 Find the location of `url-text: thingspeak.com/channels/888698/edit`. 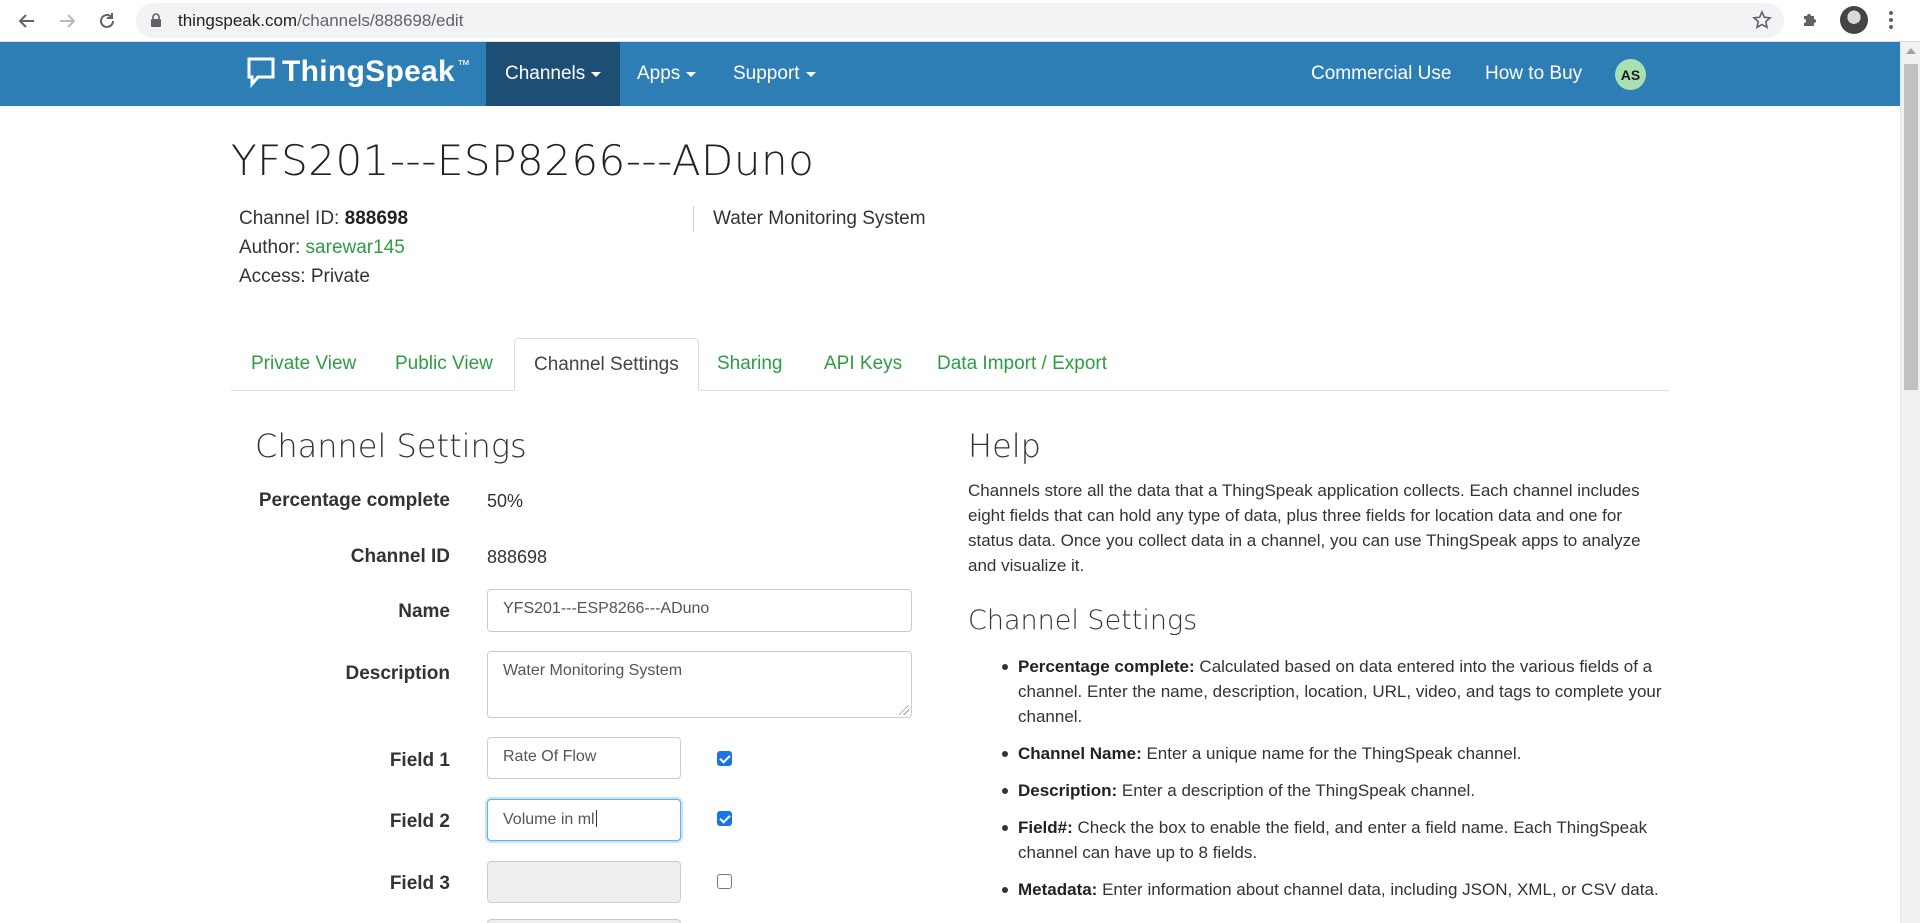

url-text: thingspeak.com/channels/888698/edit is located at coordinates (320, 21).